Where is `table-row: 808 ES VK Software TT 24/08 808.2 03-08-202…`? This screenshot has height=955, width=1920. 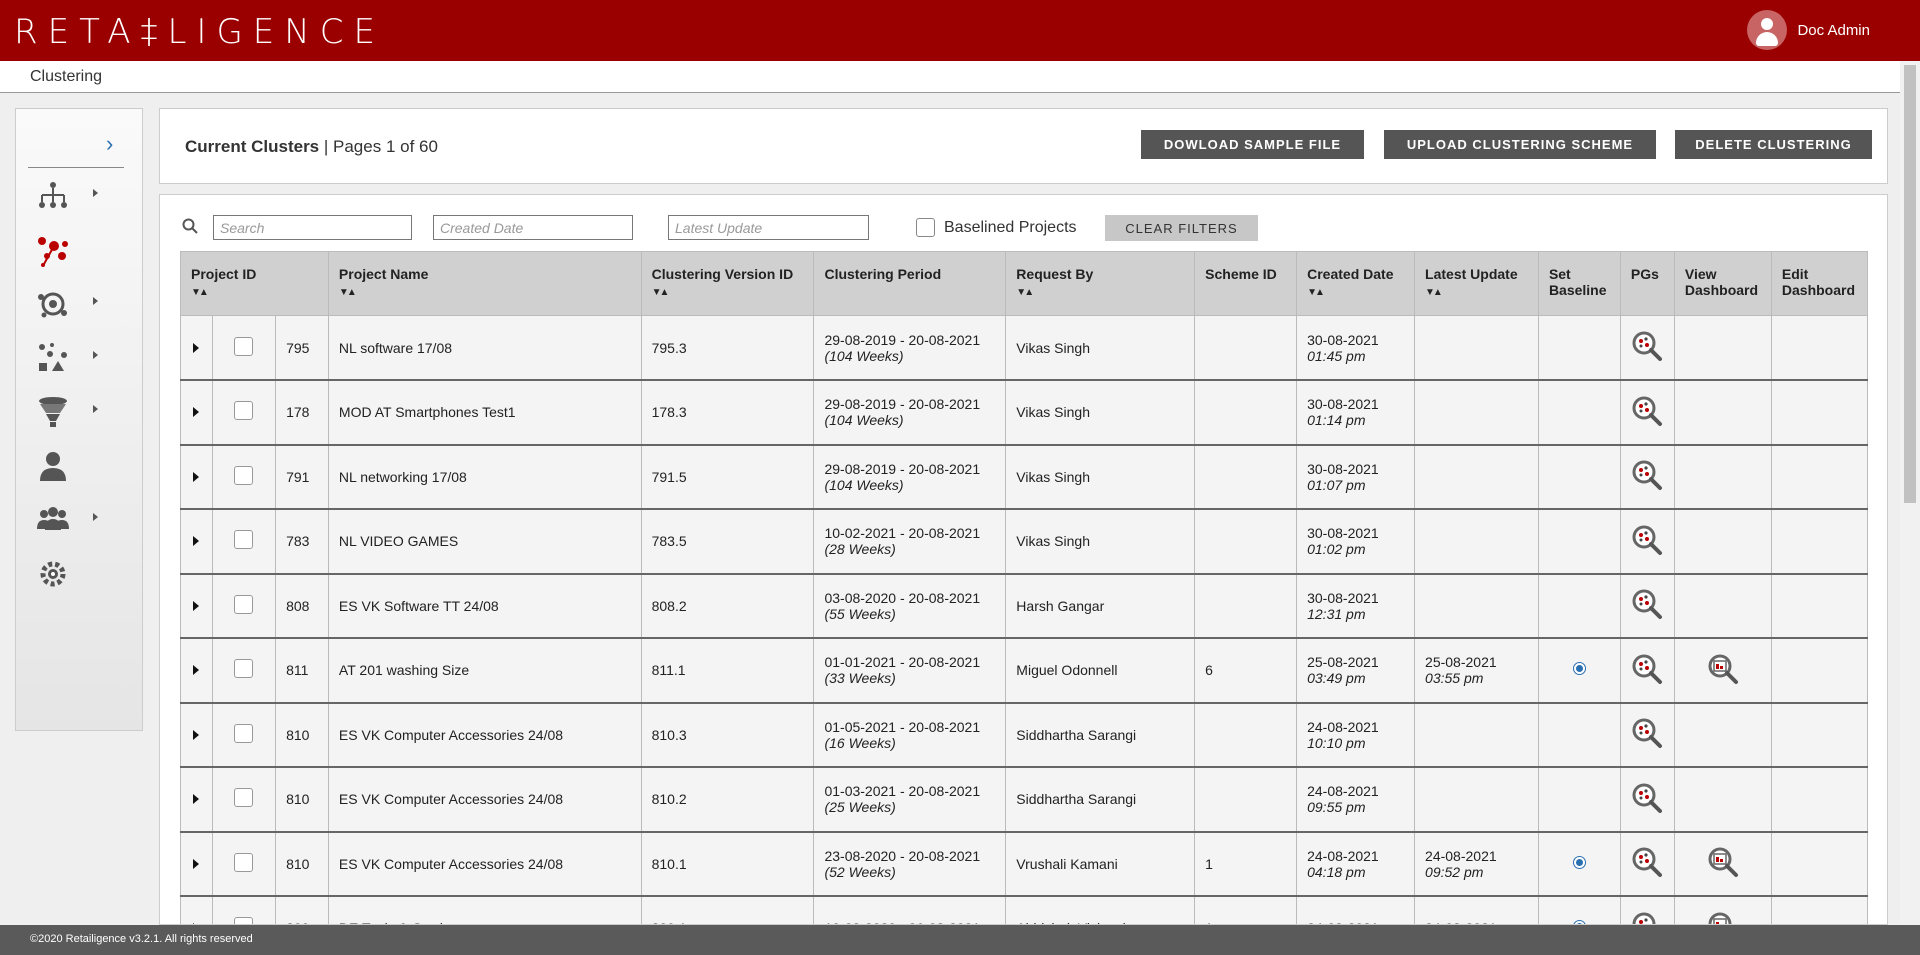
table-row: 808 ES VK Software TT 24/08 808.2 03-08-202… is located at coordinates (1024, 606).